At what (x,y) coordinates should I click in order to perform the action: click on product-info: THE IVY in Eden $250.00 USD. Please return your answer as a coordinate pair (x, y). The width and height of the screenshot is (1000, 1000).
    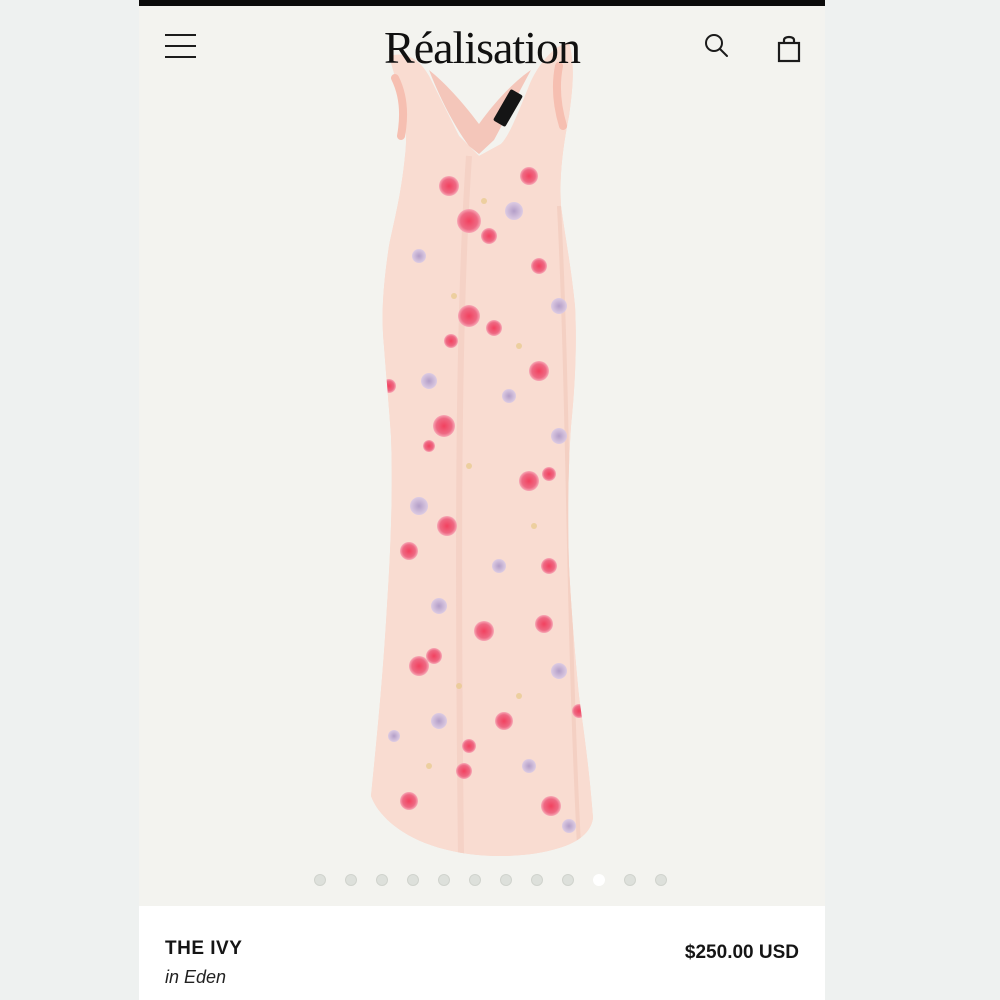
    Looking at the image, I should click on (482, 953).